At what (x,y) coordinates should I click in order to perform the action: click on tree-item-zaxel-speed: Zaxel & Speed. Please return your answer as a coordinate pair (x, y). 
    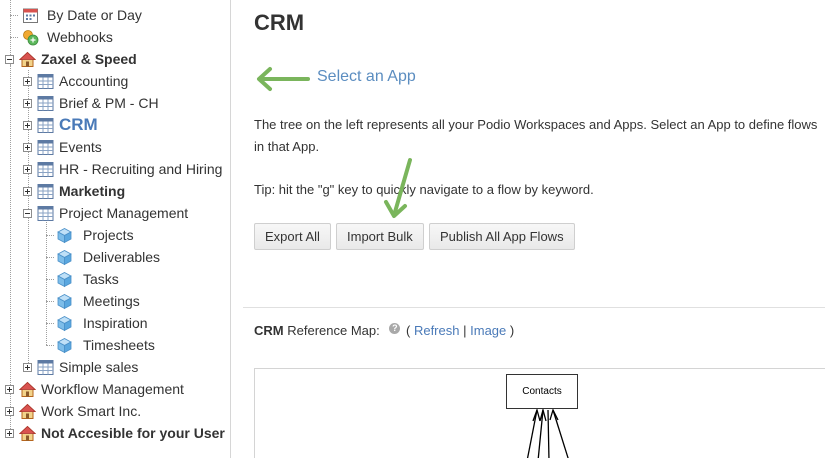
    Looking at the image, I should click on (71, 59).